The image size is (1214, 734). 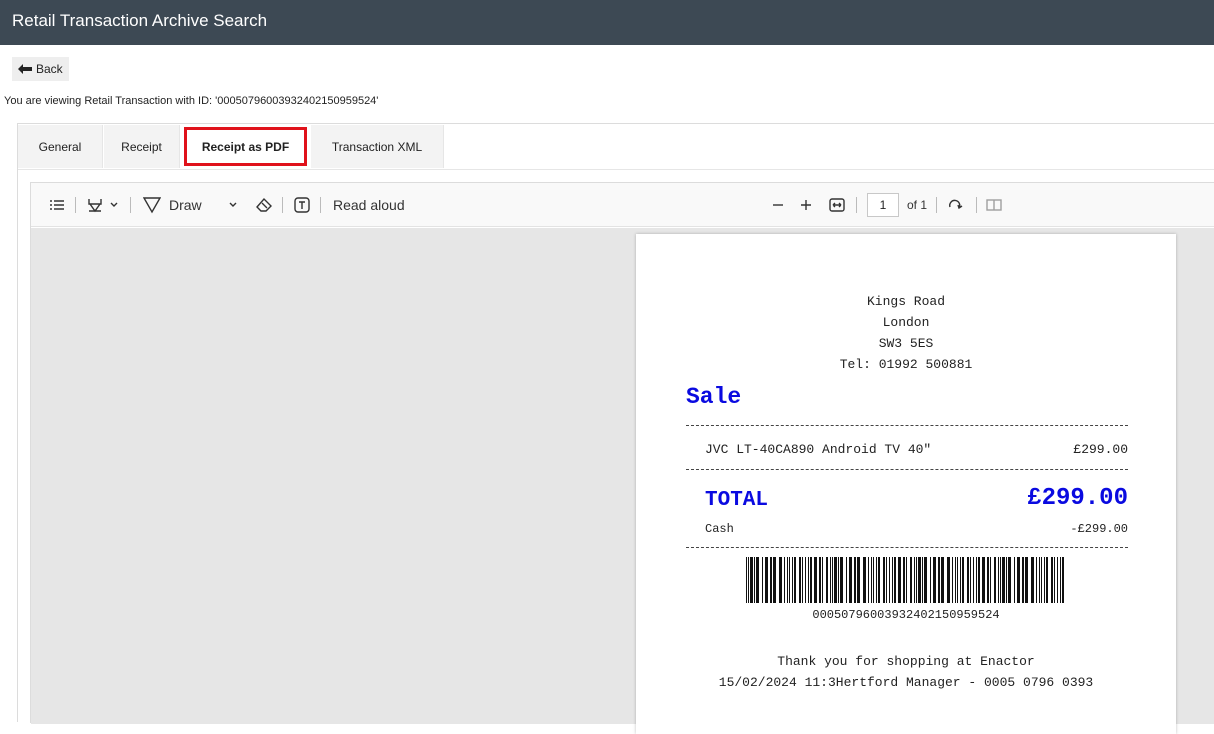 I want to click on fit-width-icon, so click(x=837, y=205).